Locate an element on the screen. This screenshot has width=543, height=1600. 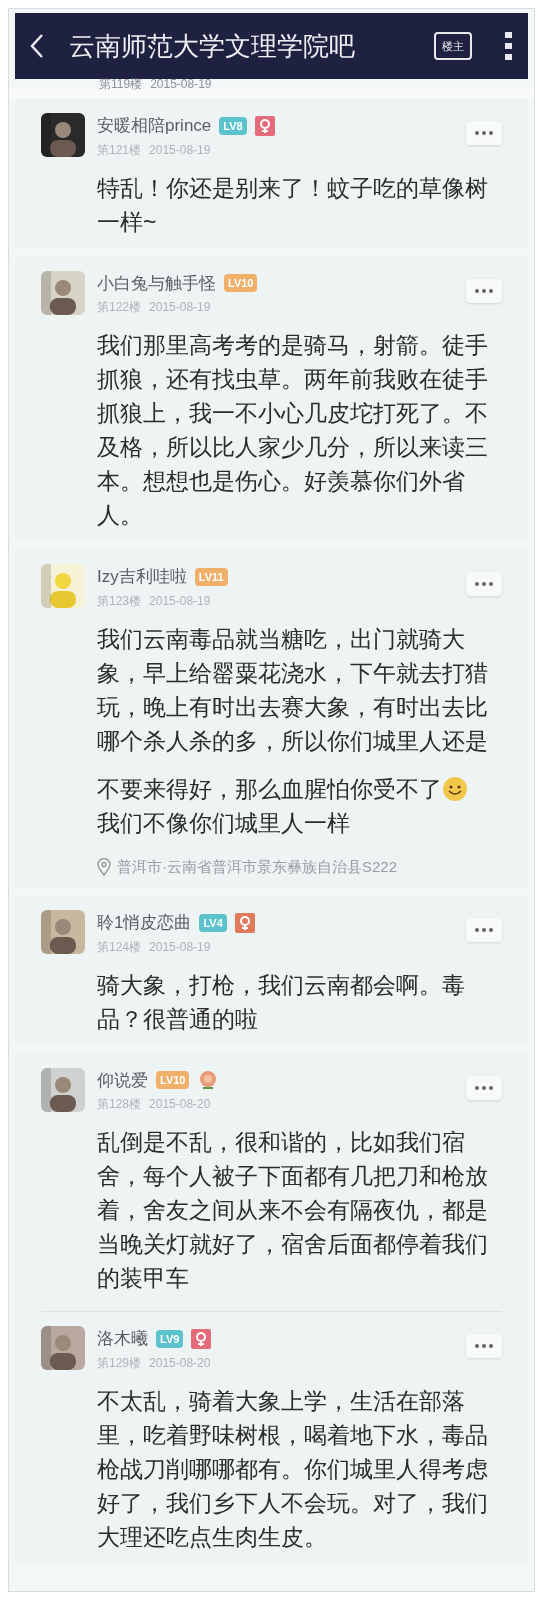
back-icon is located at coordinates (37, 46).